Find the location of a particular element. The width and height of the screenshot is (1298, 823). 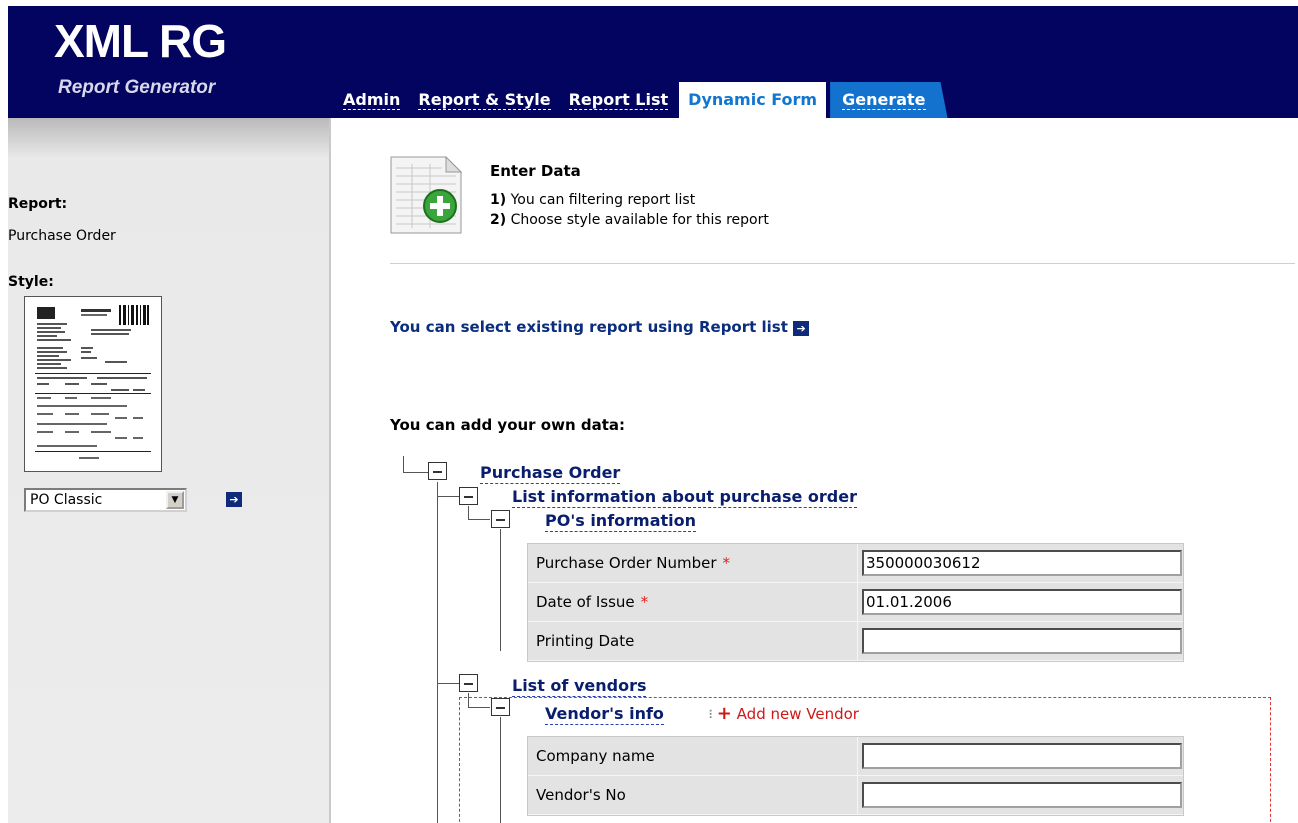

tab-generate: Generate is located at coordinates (889, 100).